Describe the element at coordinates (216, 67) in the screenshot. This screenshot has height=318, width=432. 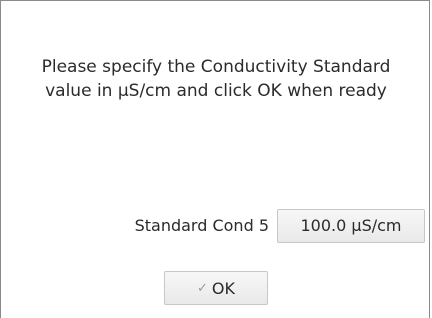
I see `instruction-line-1: Please specify the Conductivity Standard` at that location.